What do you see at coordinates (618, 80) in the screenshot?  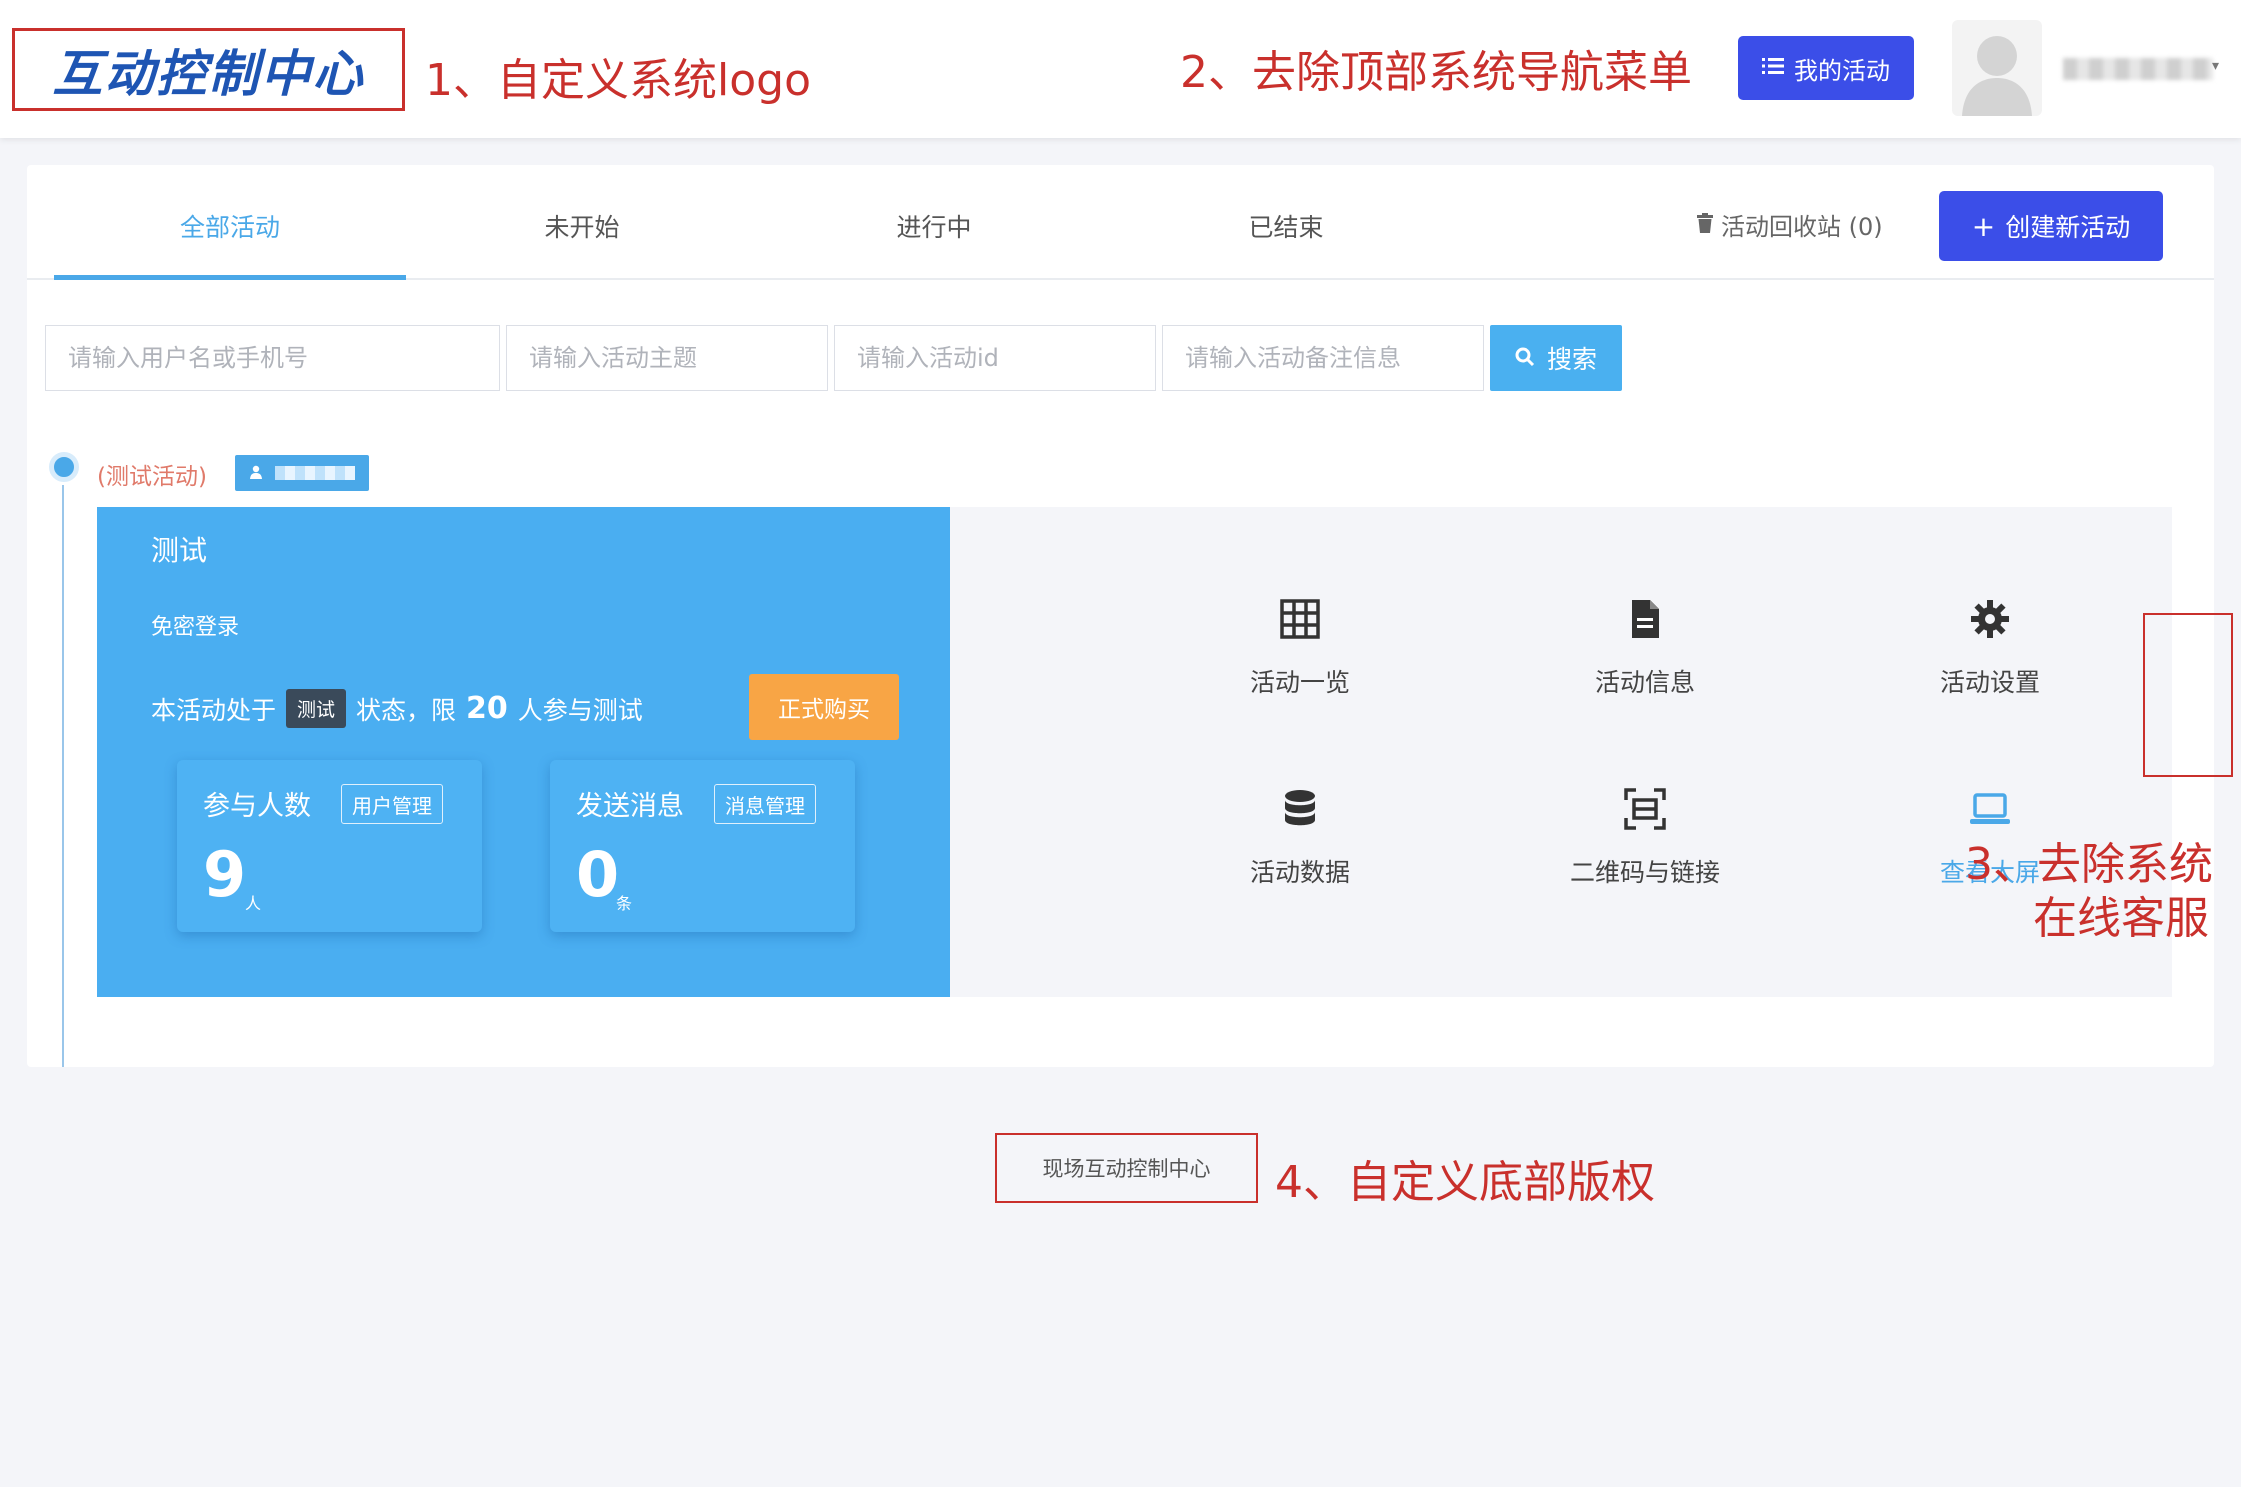 I see `annotation-logo: 1、自定义系统logo` at bounding box center [618, 80].